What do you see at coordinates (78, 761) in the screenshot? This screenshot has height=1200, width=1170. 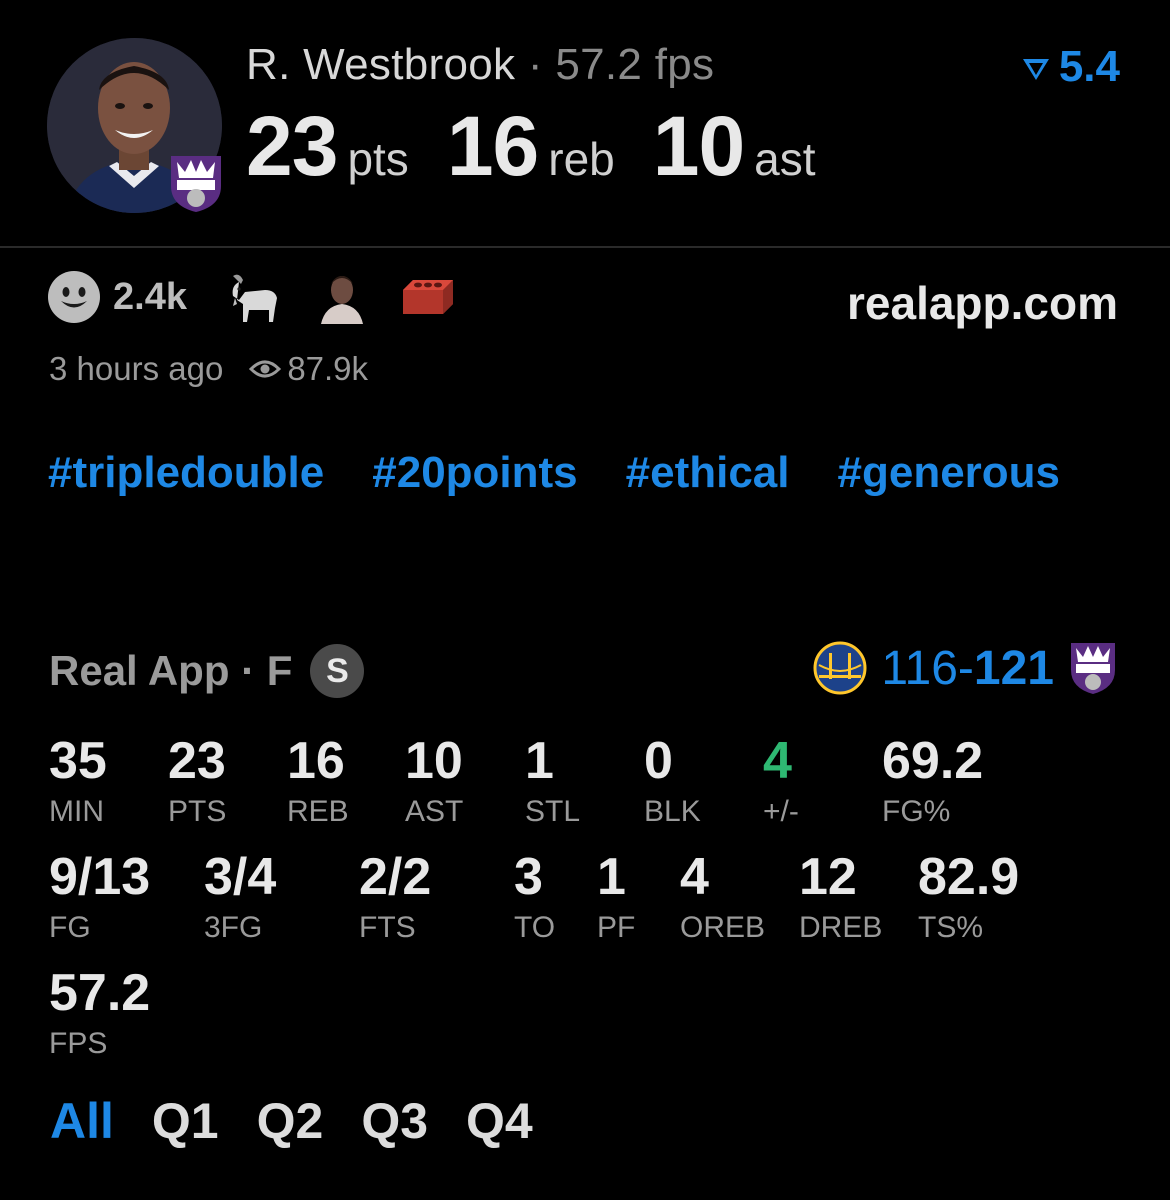 I see `stat-value: 35` at bounding box center [78, 761].